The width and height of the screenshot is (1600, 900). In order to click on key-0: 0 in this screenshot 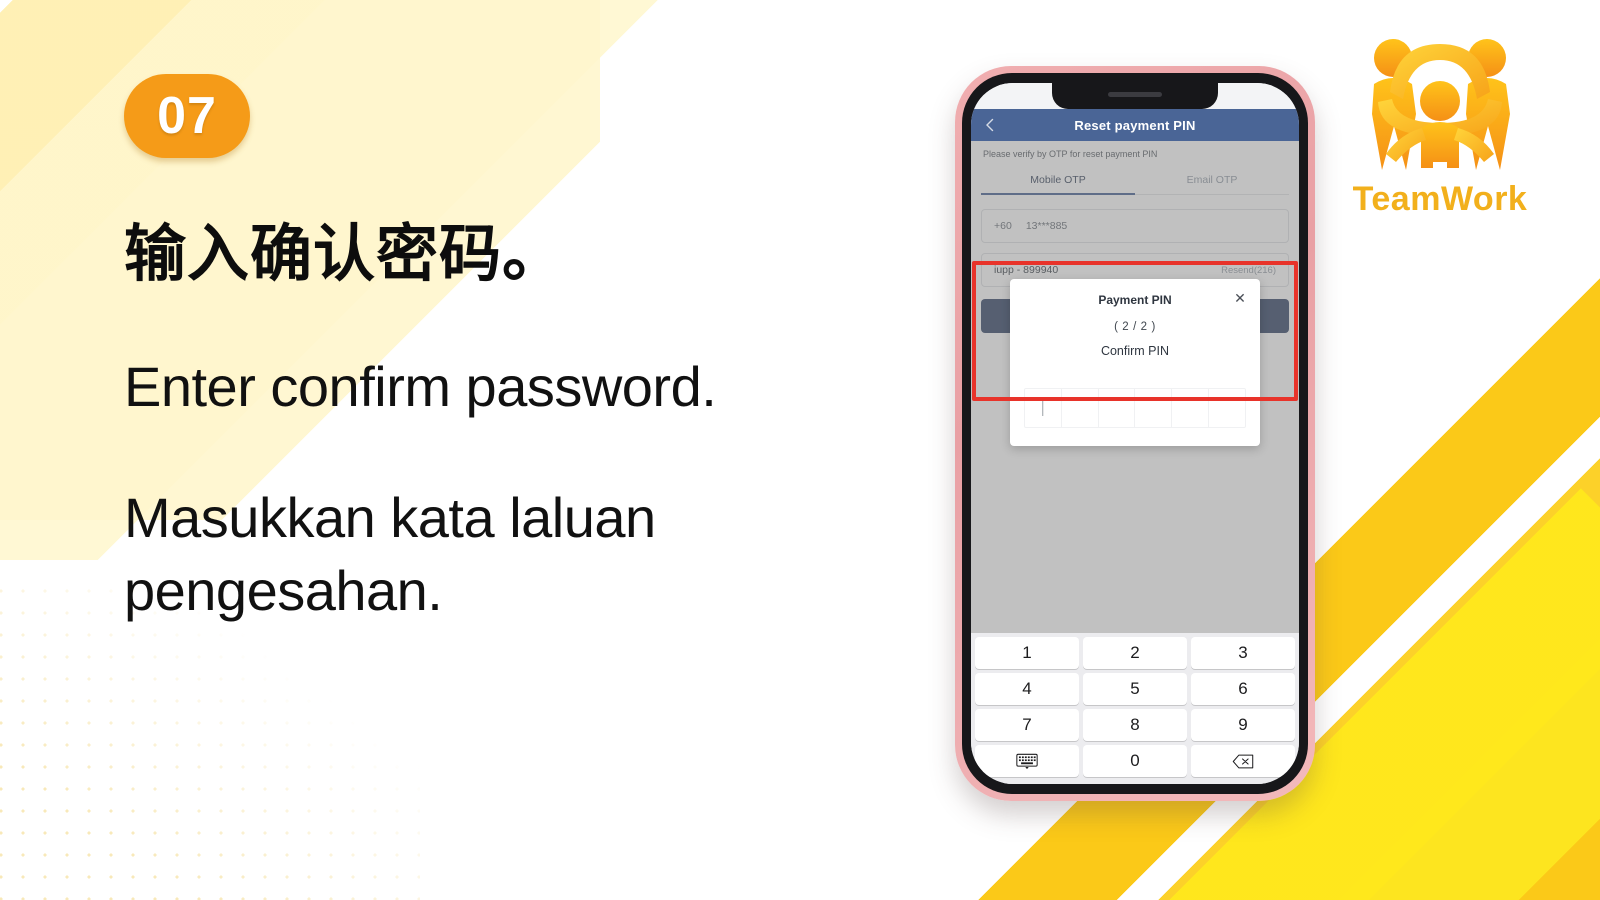, I will do `click(1135, 761)`.